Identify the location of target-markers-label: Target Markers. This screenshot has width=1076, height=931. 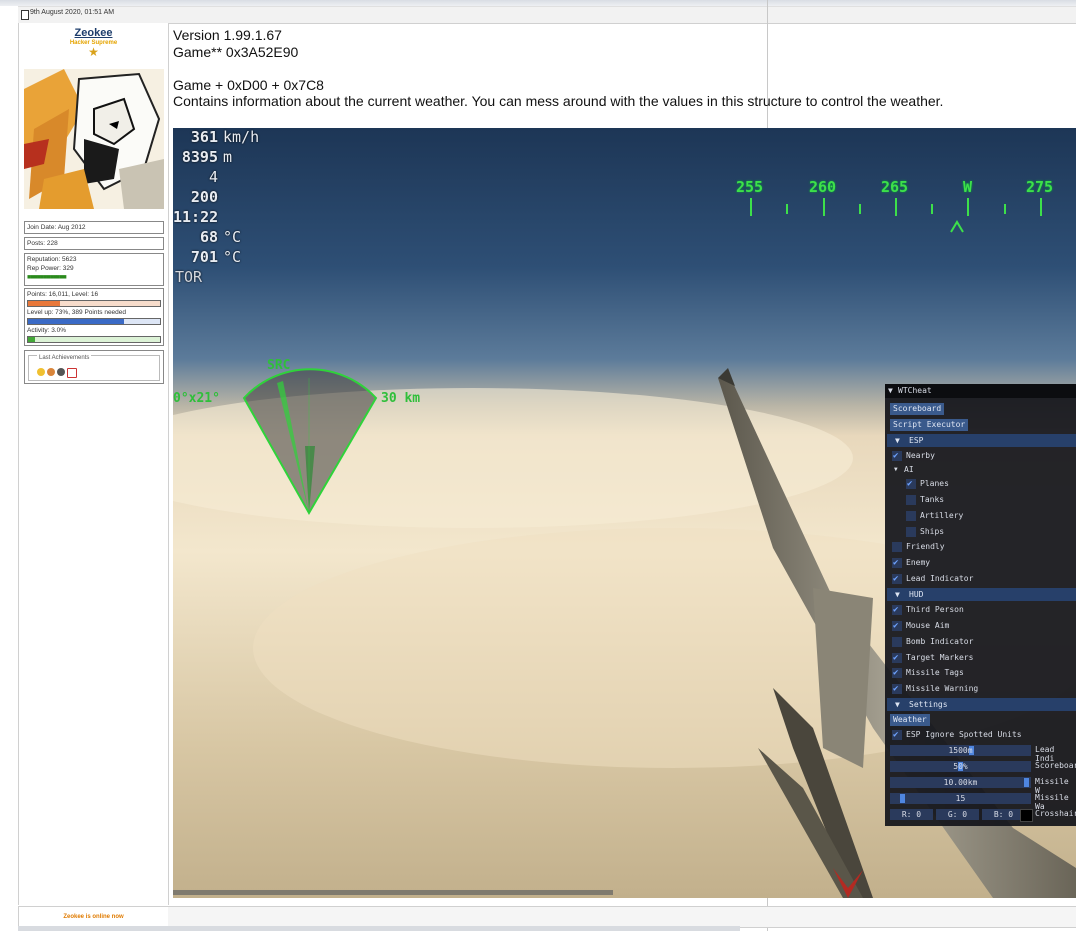
(940, 657).